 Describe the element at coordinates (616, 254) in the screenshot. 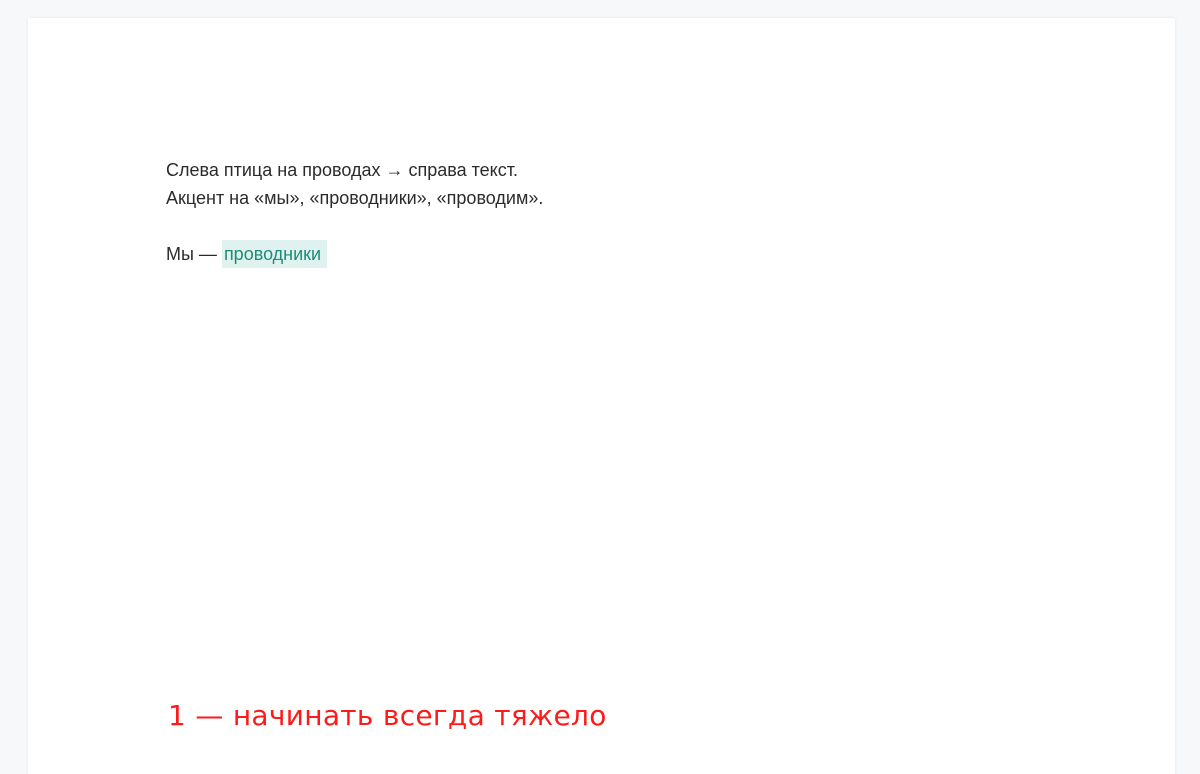

I see `text-line-we: Мы — проводники` at that location.